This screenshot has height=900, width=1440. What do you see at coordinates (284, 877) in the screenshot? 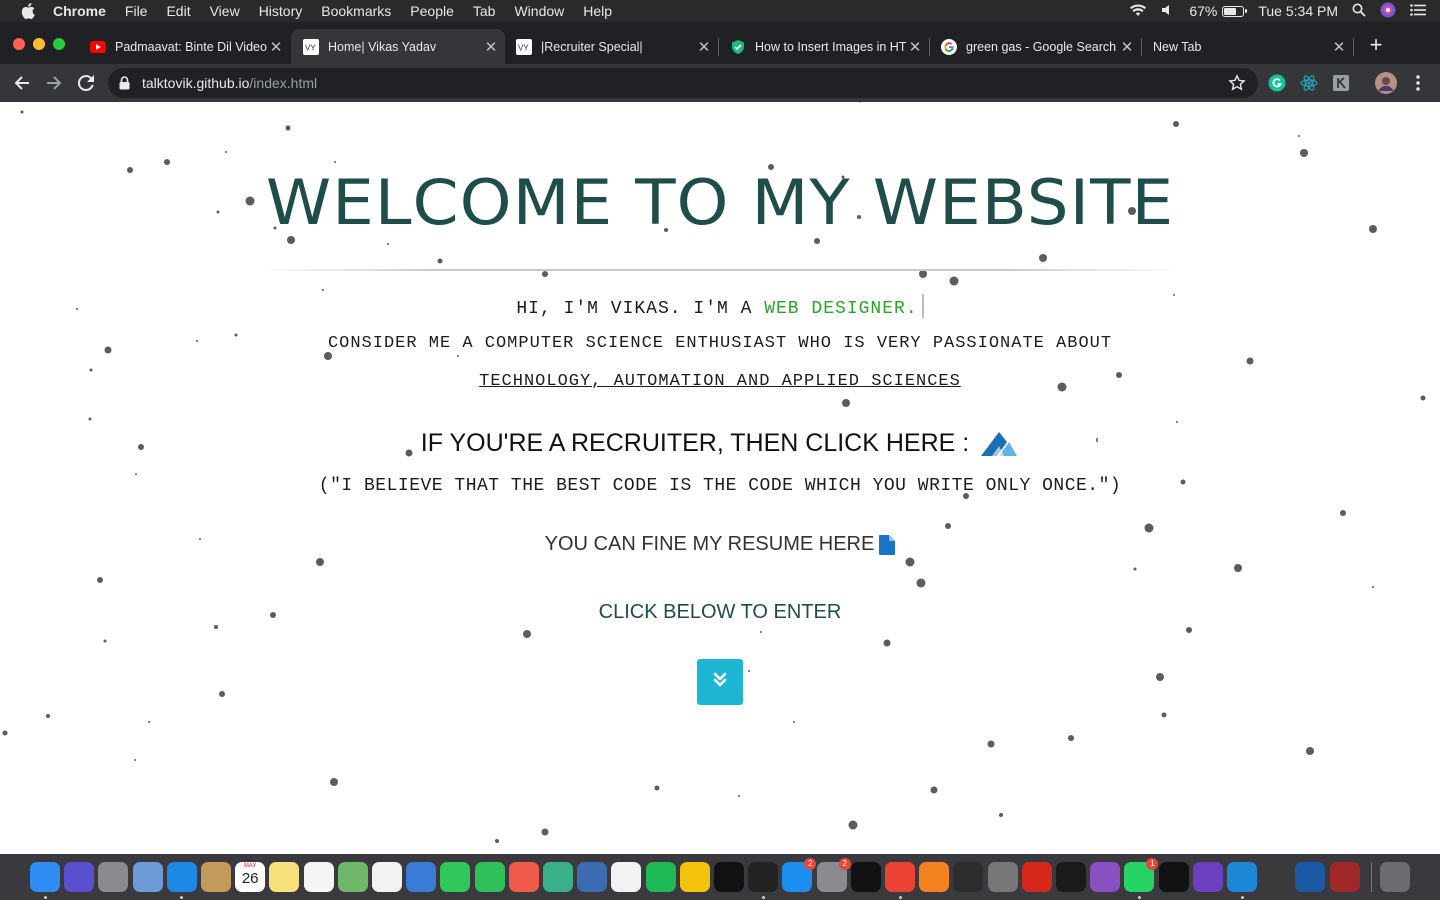
I see `notes-icon` at bounding box center [284, 877].